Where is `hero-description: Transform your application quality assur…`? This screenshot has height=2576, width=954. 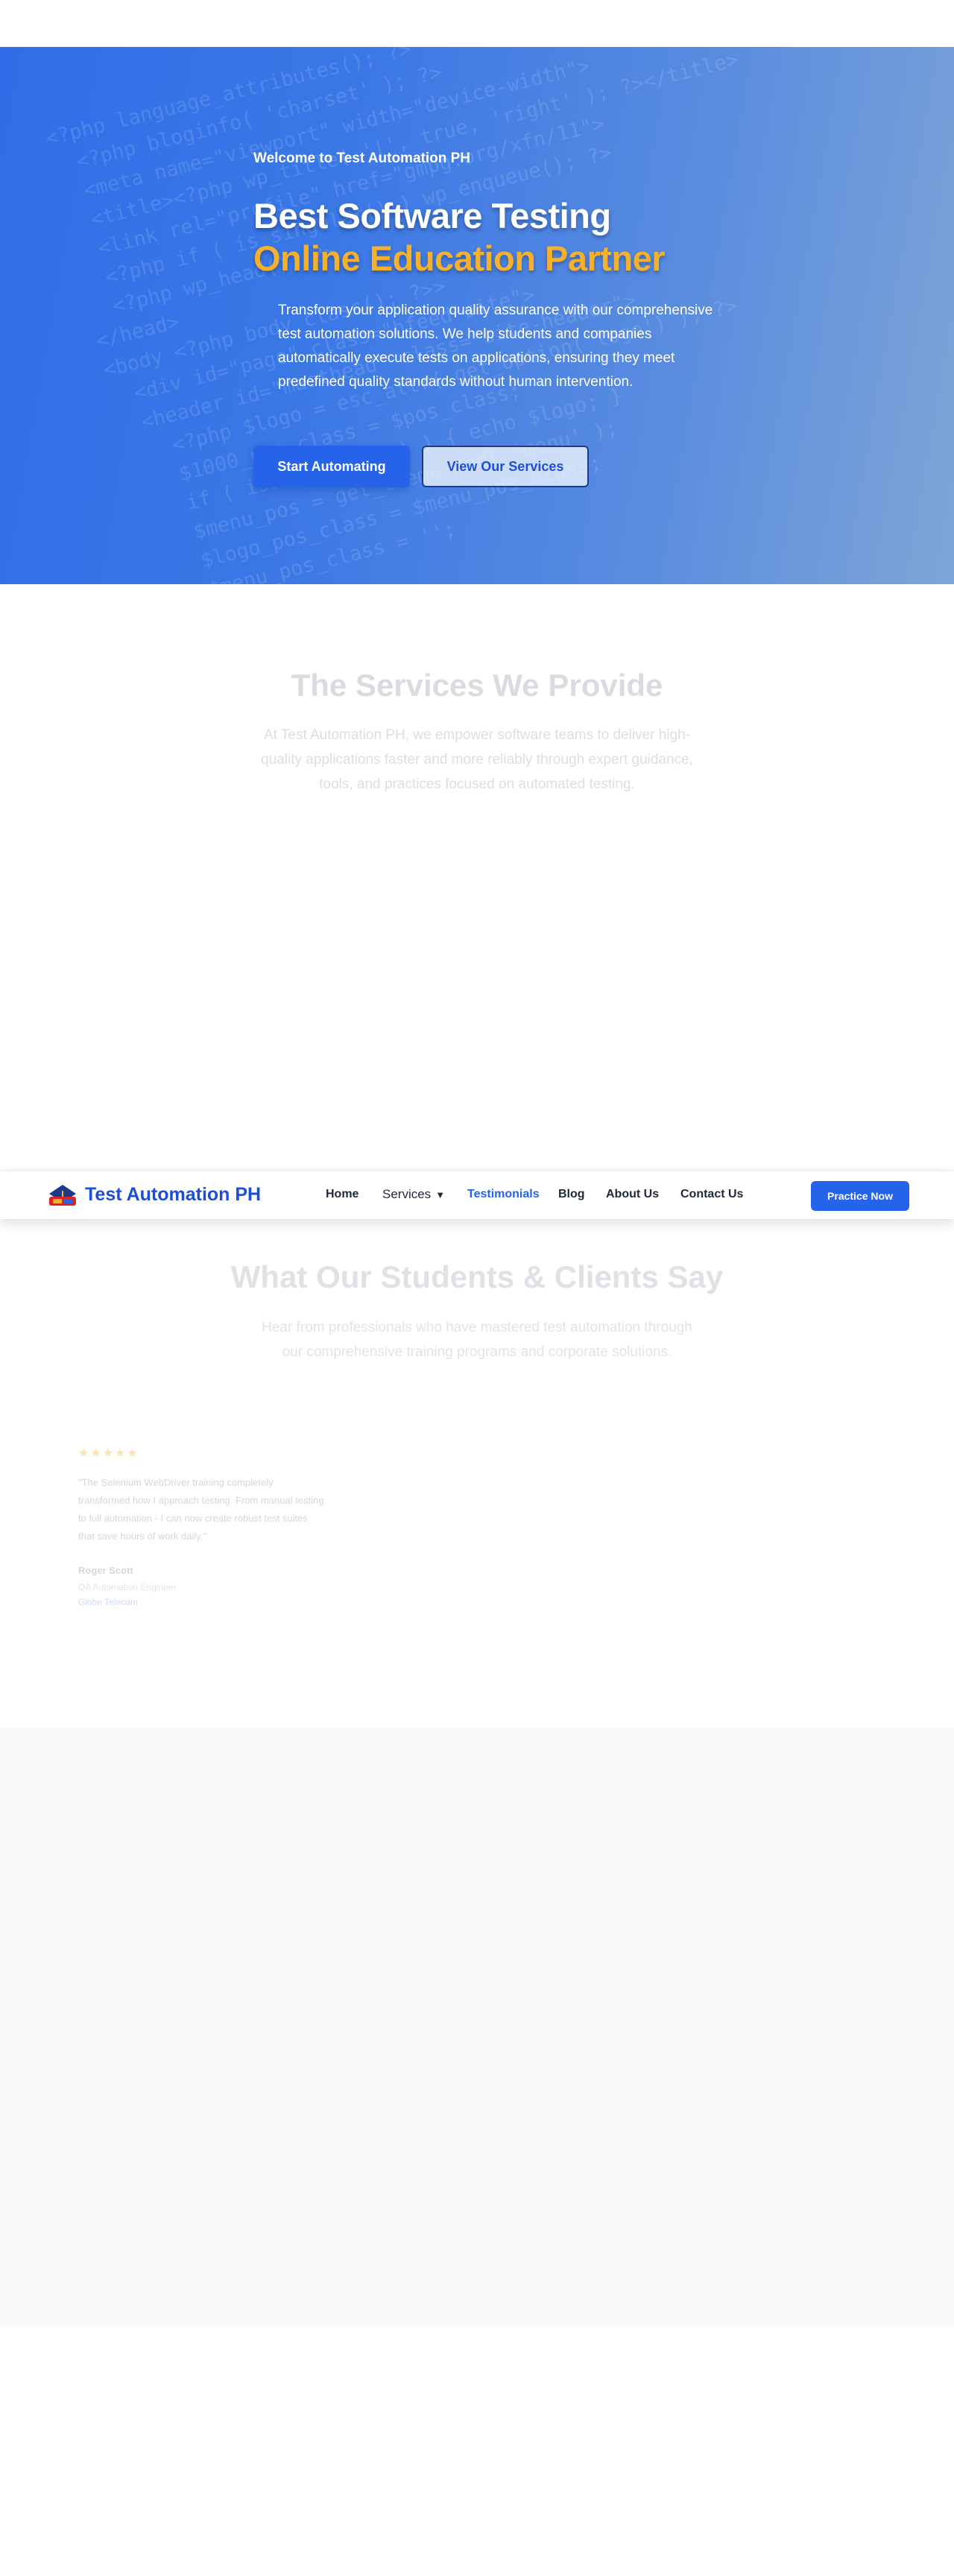 hero-description: Transform your application quality assur… is located at coordinates (496, 346).